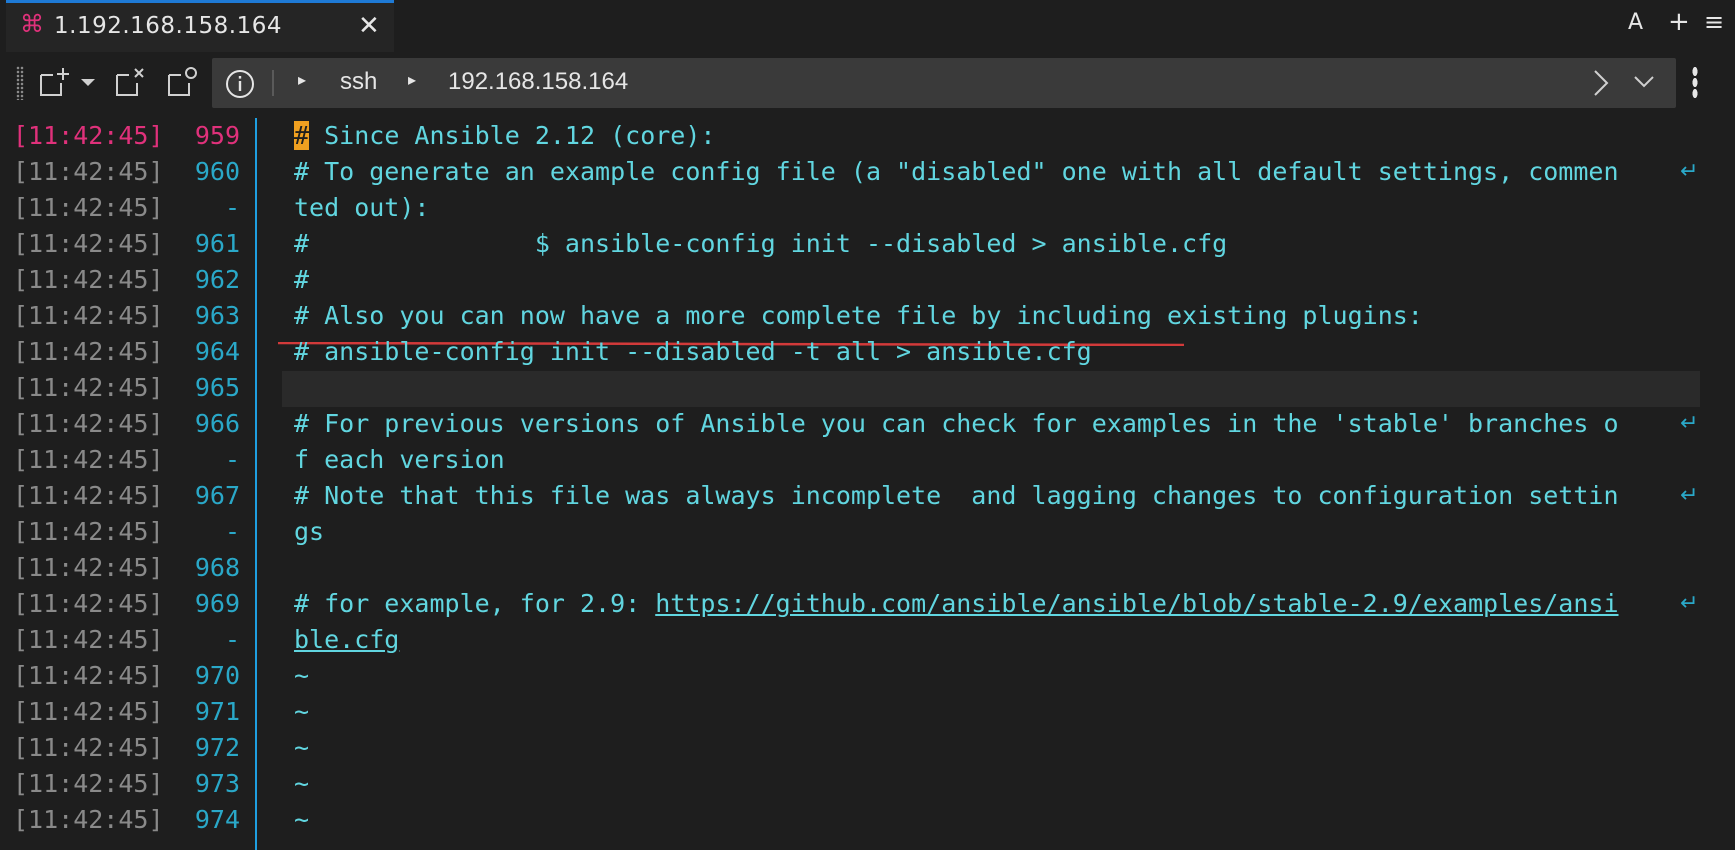 This screenshot has width=1735, height=850. Describe the element at coordinates (217, 135) in the screenshot. I see `line-number: 959` at that location.